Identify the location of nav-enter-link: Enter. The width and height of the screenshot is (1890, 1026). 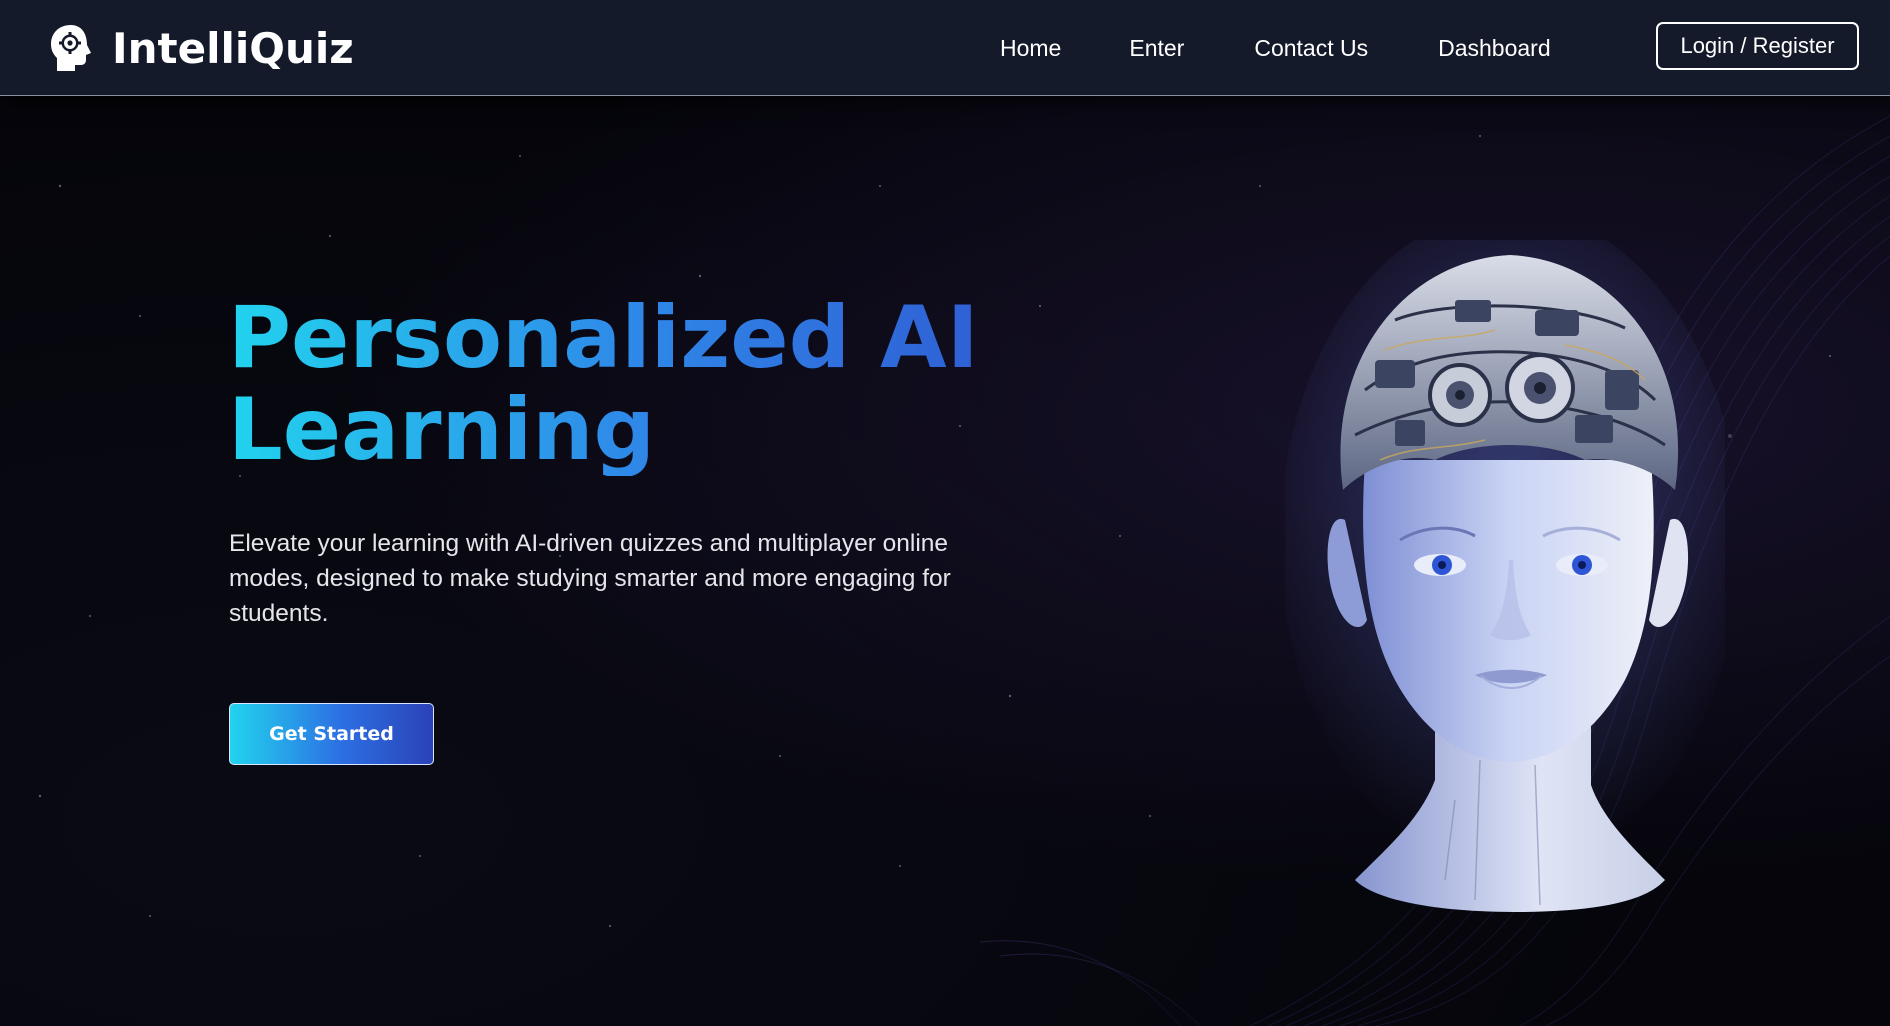
(1156, 48).